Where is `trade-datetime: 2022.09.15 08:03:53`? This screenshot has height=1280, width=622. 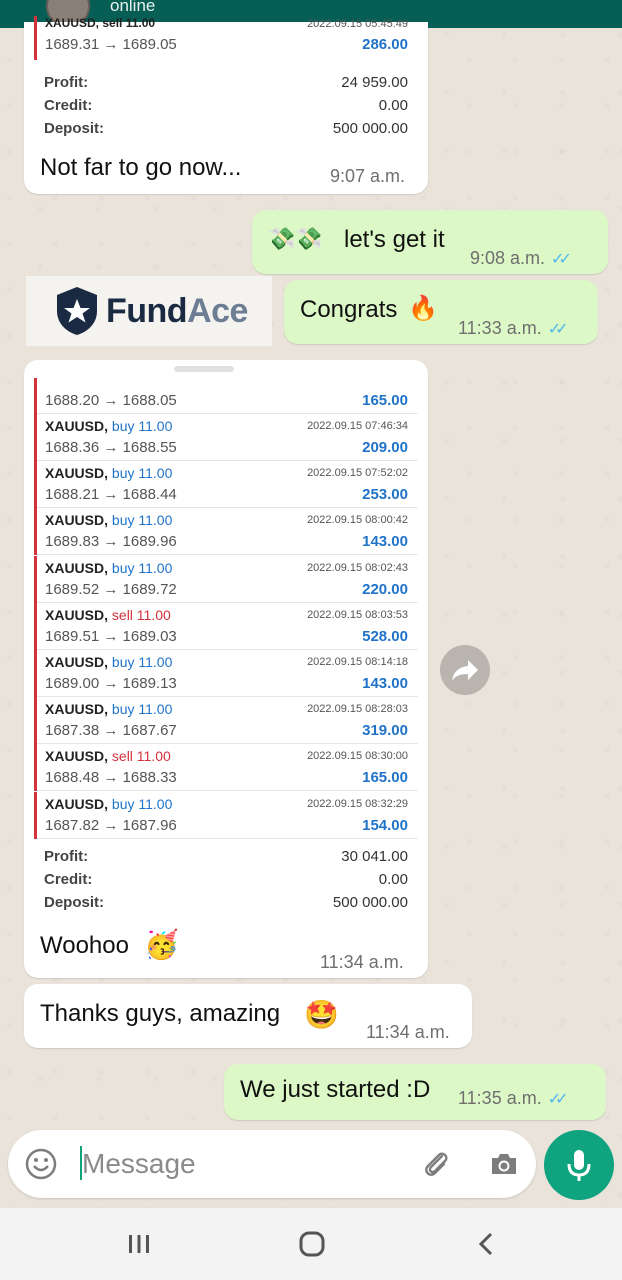 trade-datetime: 2022.09.15 08:03:53 is located at coordinates (357, 614).